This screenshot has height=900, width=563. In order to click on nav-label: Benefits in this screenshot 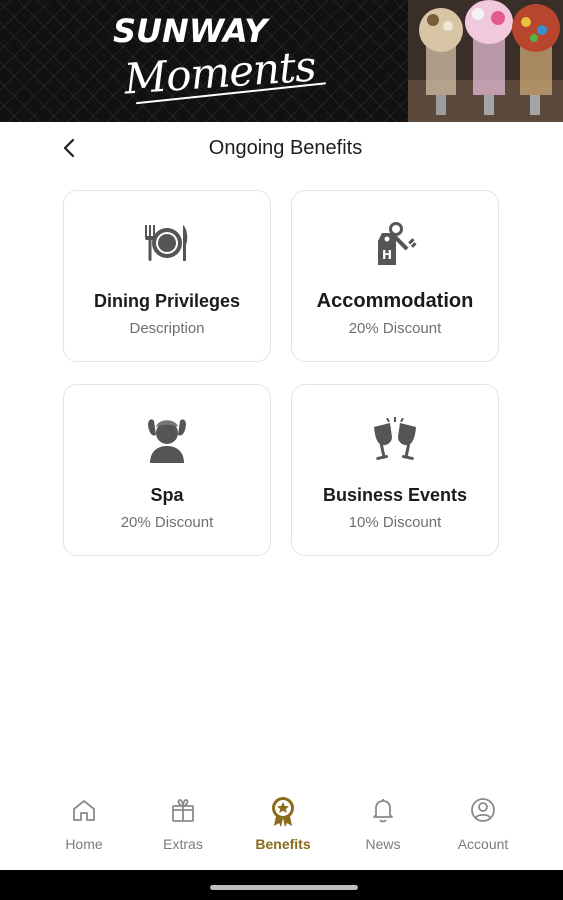, I will do `click(283, 844)`.